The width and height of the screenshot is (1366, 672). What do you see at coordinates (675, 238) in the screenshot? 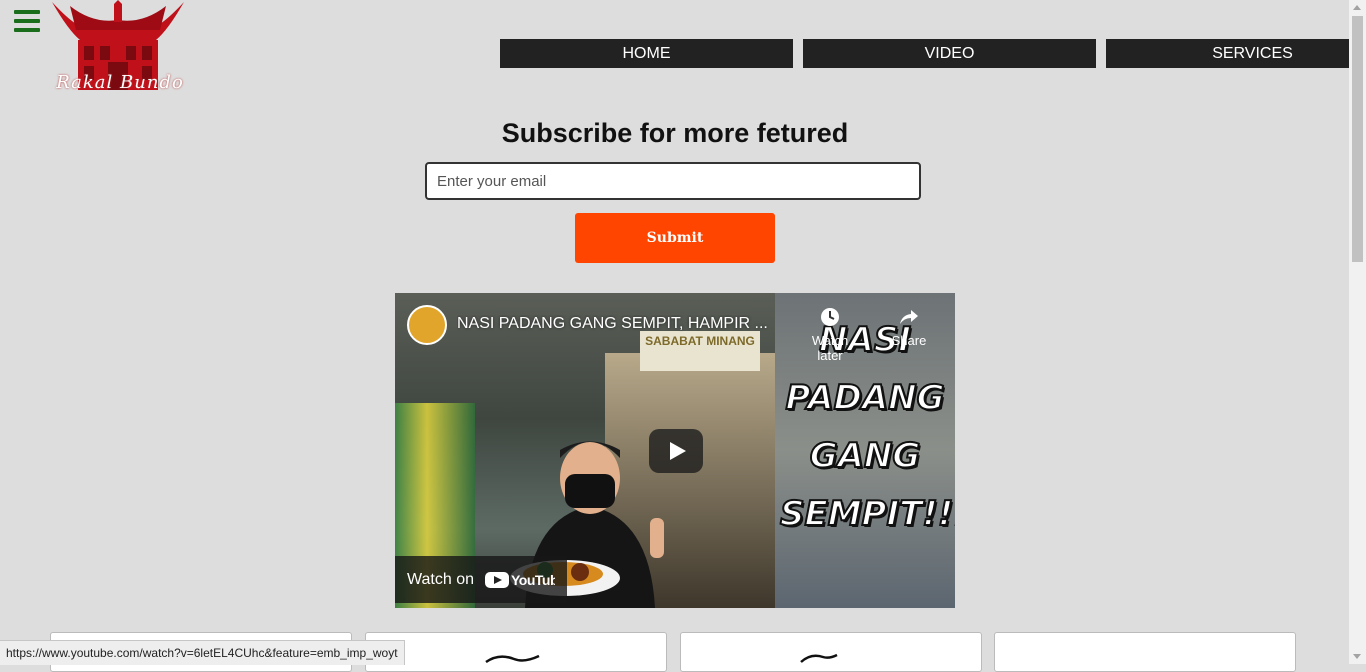
I see `submit-button: Submit` at bounding box center [675, 238].